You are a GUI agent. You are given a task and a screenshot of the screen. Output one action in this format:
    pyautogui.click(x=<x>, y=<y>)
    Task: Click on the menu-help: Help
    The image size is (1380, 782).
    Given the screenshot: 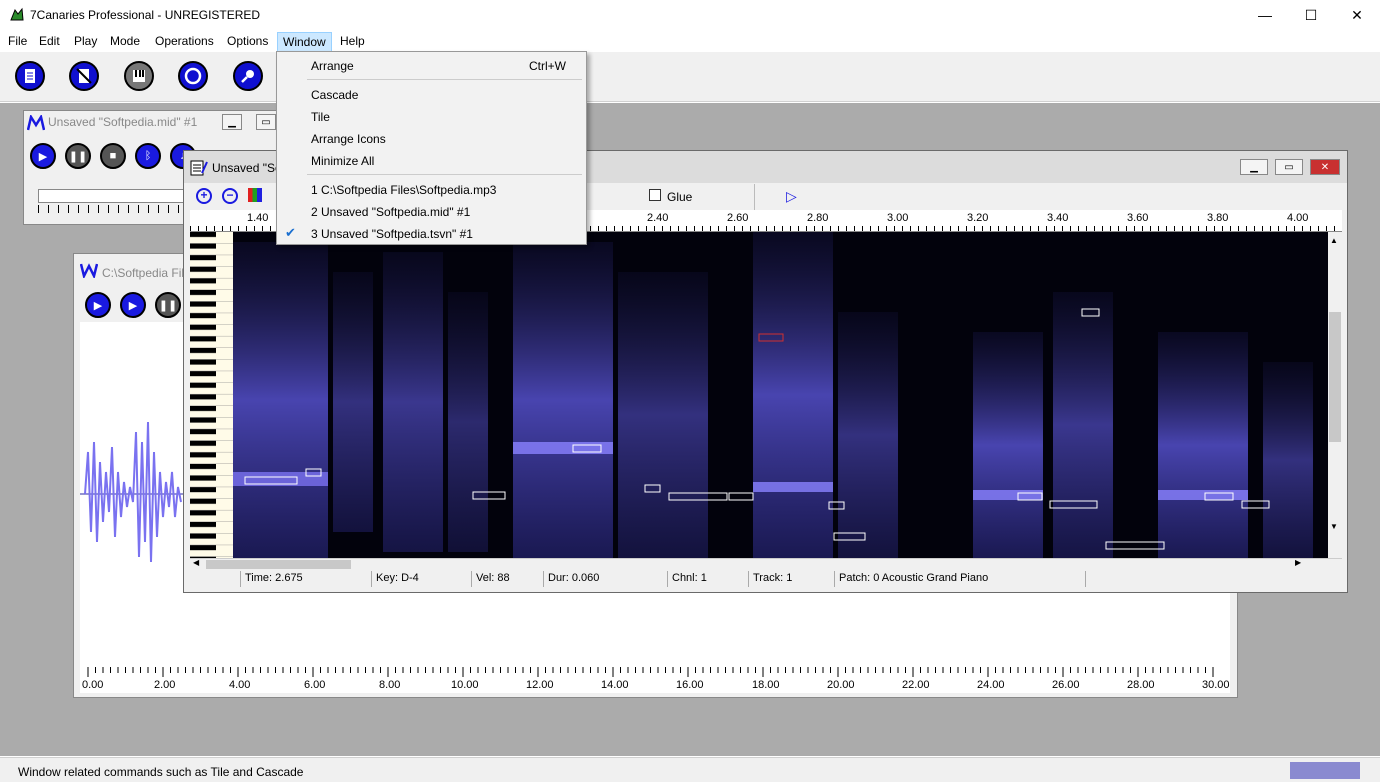 What is the action you would take?
    pyautogui.click(x=352, y=42)
    